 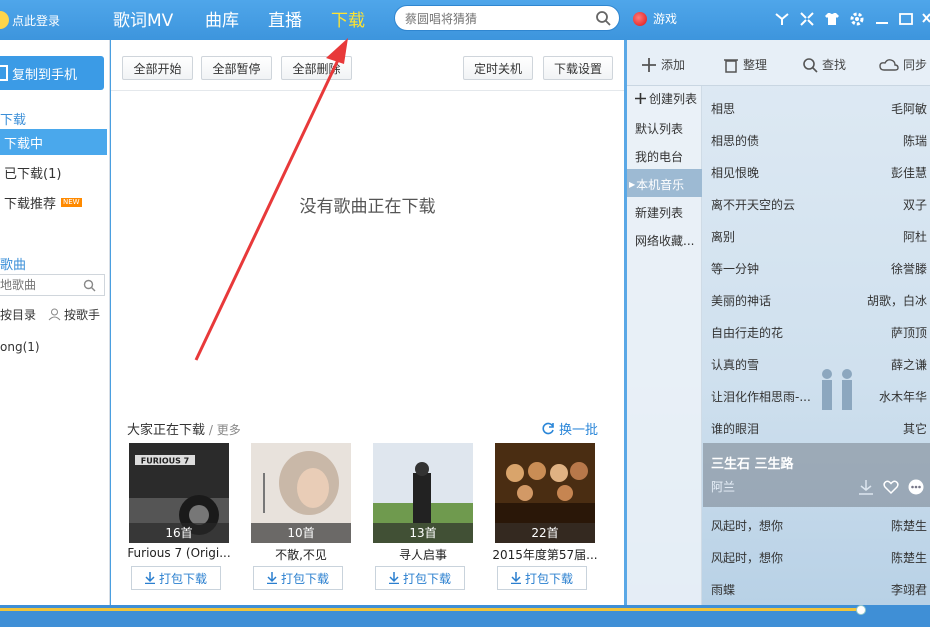 What do you see at coordinates (908, 173) in the screenshot?
I see `song-artist: 彭佳慧` at bounding box center [908, 173].